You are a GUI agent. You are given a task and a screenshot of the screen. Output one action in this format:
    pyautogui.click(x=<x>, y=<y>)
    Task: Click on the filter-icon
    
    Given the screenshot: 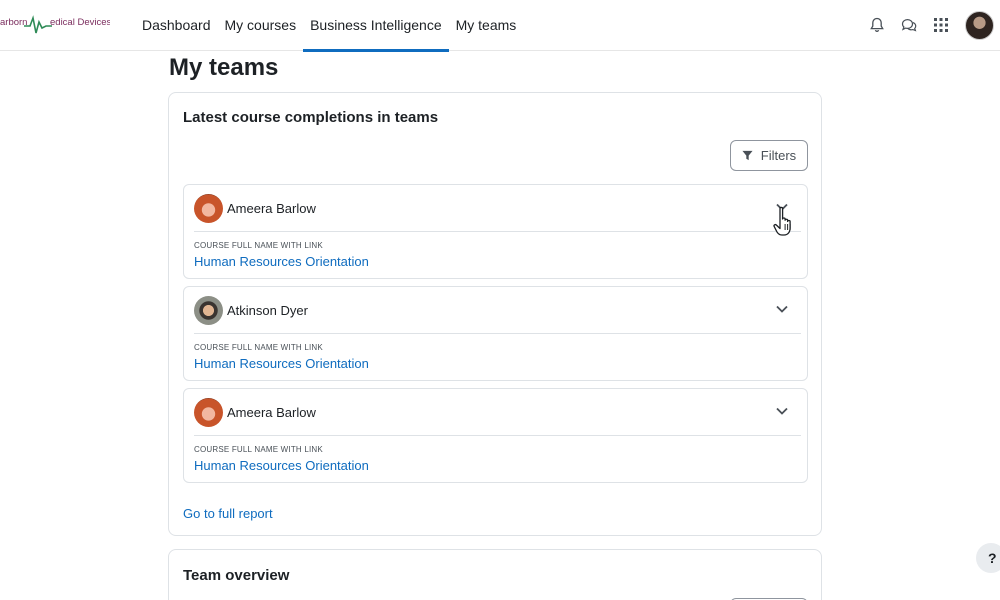 What is the action you would take?
    pyautogui.click(x=747, y=155)
    